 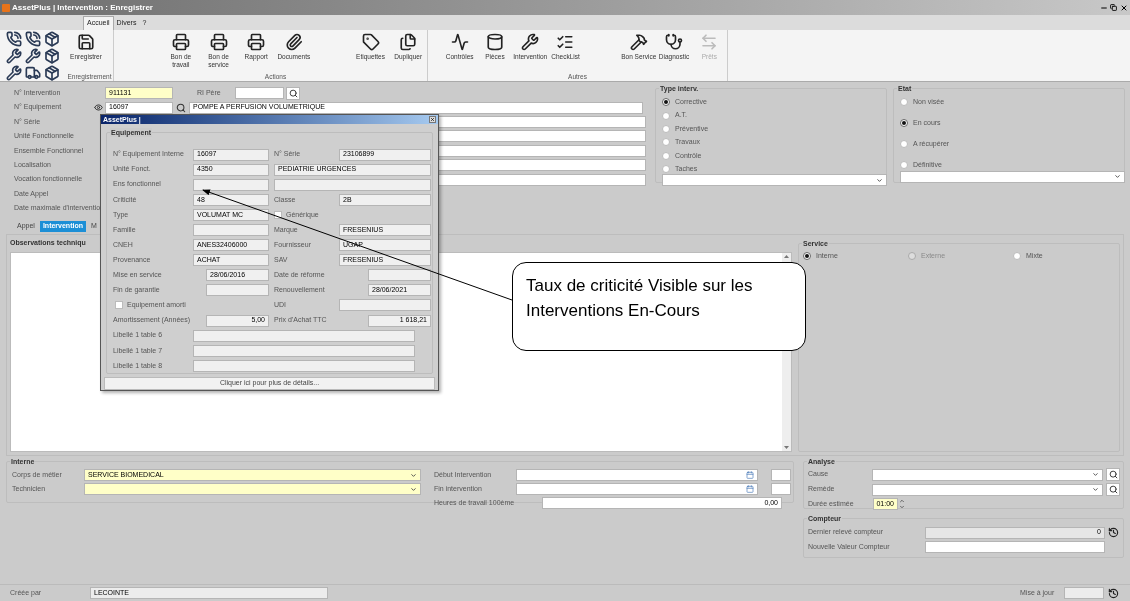 I want to click on paperclip-icon, so click(x=293, y=42).